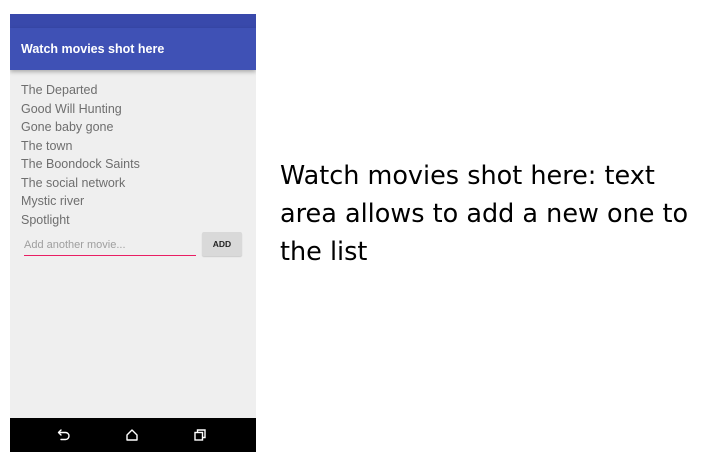  I want to click on list-item: Good Will Hunting, so click(71, 108).